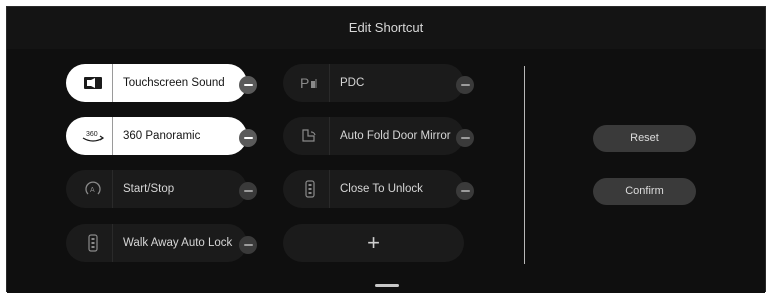  What do you see at coordinates (174, 83) in the screenshot?
I see `shortcut-label: Touchscreen Sound` at bounding box center [174, 83].